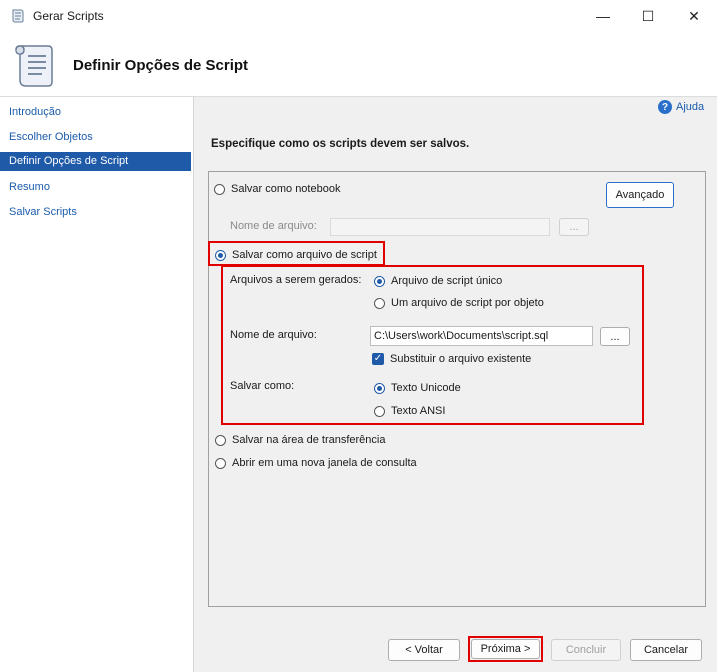 The height and width of the screenshot is (672, 717). Describe the element at coordinates (95, 187) in the screenshot. I see `sidebar-item-resumo: Resumo` at that location.